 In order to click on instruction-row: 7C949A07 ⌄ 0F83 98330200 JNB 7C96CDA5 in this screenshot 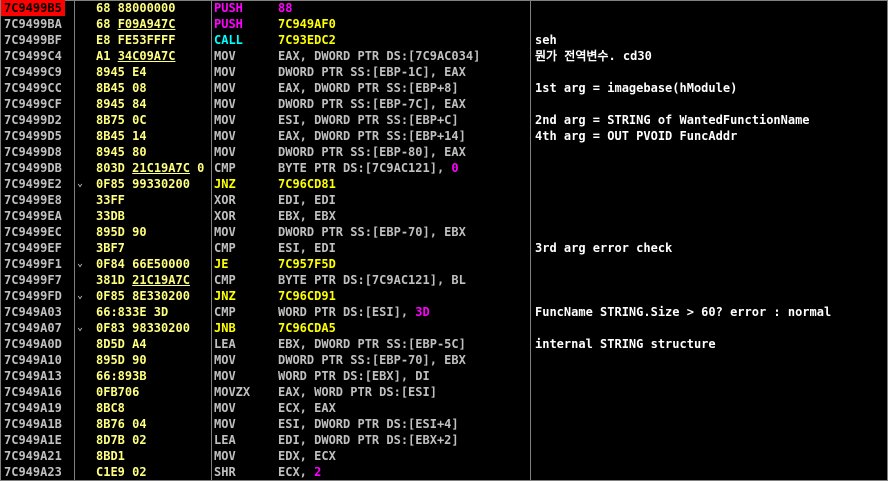, I will do `click(444, 328)`.